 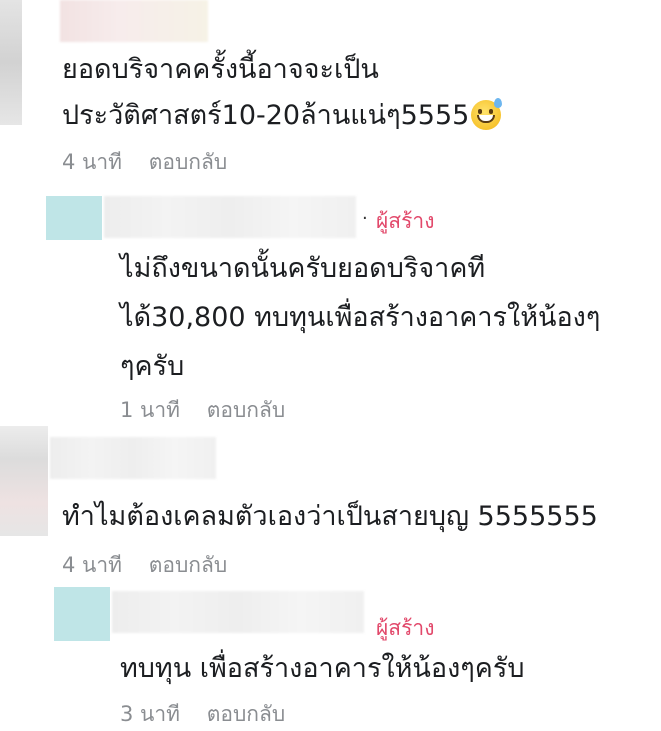 I want to click on timestamp: 3 นาที, so click(x=150, y=714).